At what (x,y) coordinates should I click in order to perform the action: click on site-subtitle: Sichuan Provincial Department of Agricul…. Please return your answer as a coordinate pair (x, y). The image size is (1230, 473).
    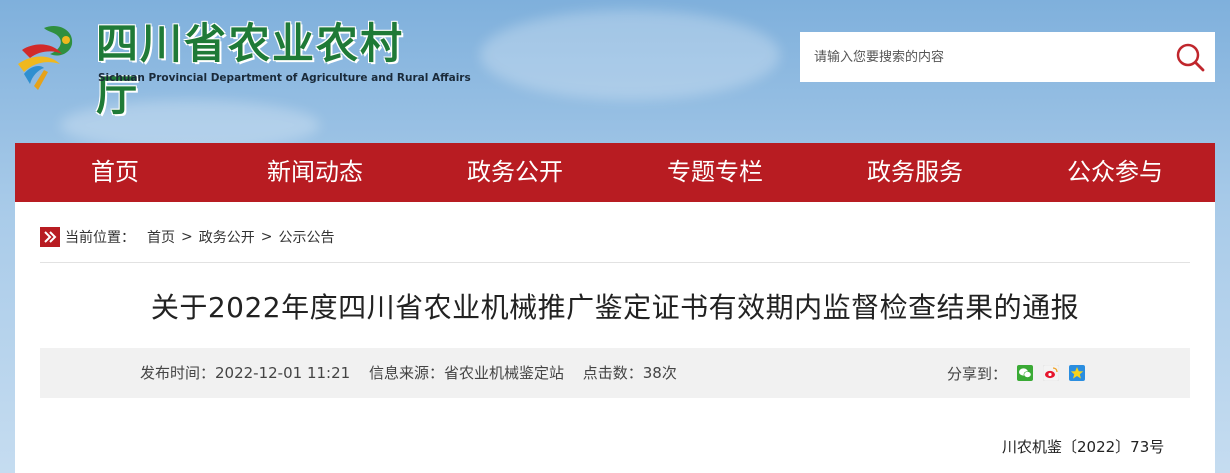
    Looking at the image, I should click on (284, 78).